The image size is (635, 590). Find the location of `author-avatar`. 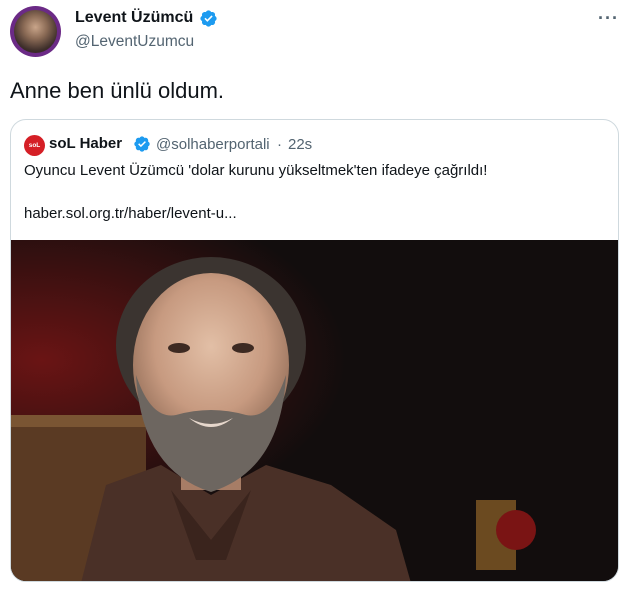

author-avatar is located at coordinates (35, 31).